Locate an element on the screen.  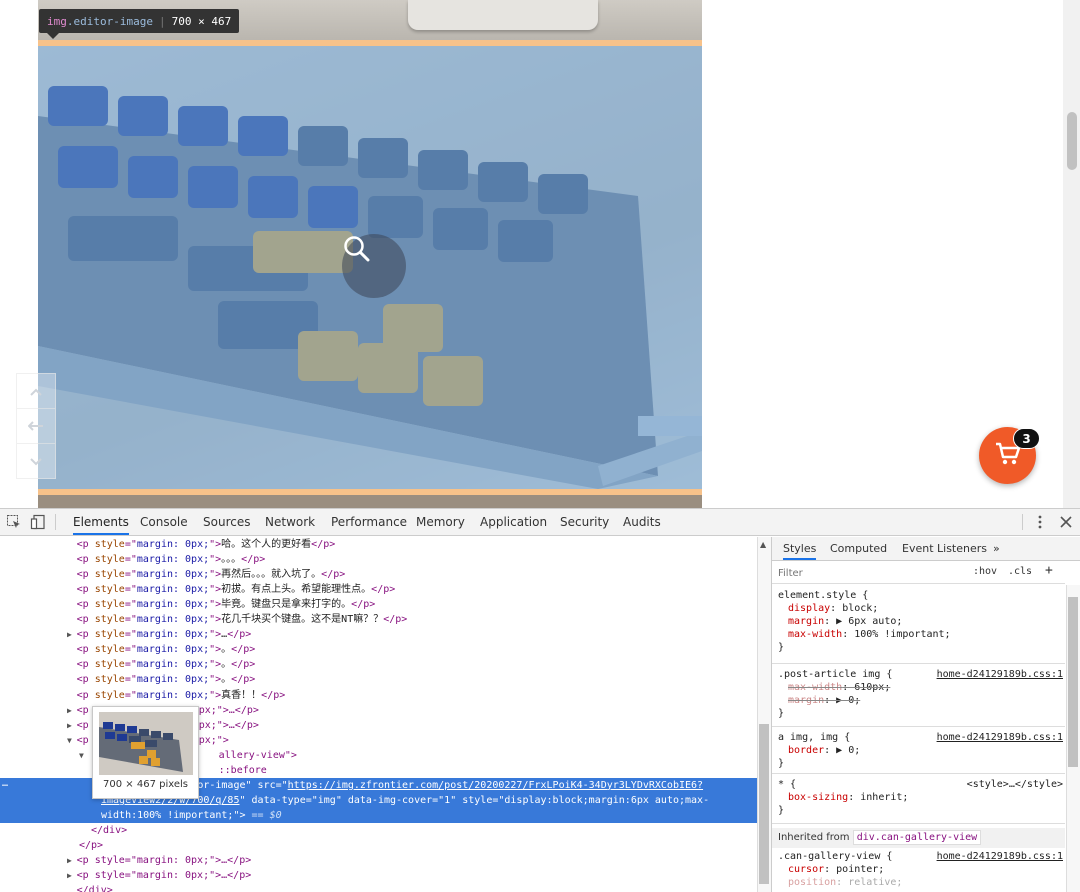
dom-text-4: 毕竟。键盘只是拿来打字的。 is located at coordinates (286, 605).